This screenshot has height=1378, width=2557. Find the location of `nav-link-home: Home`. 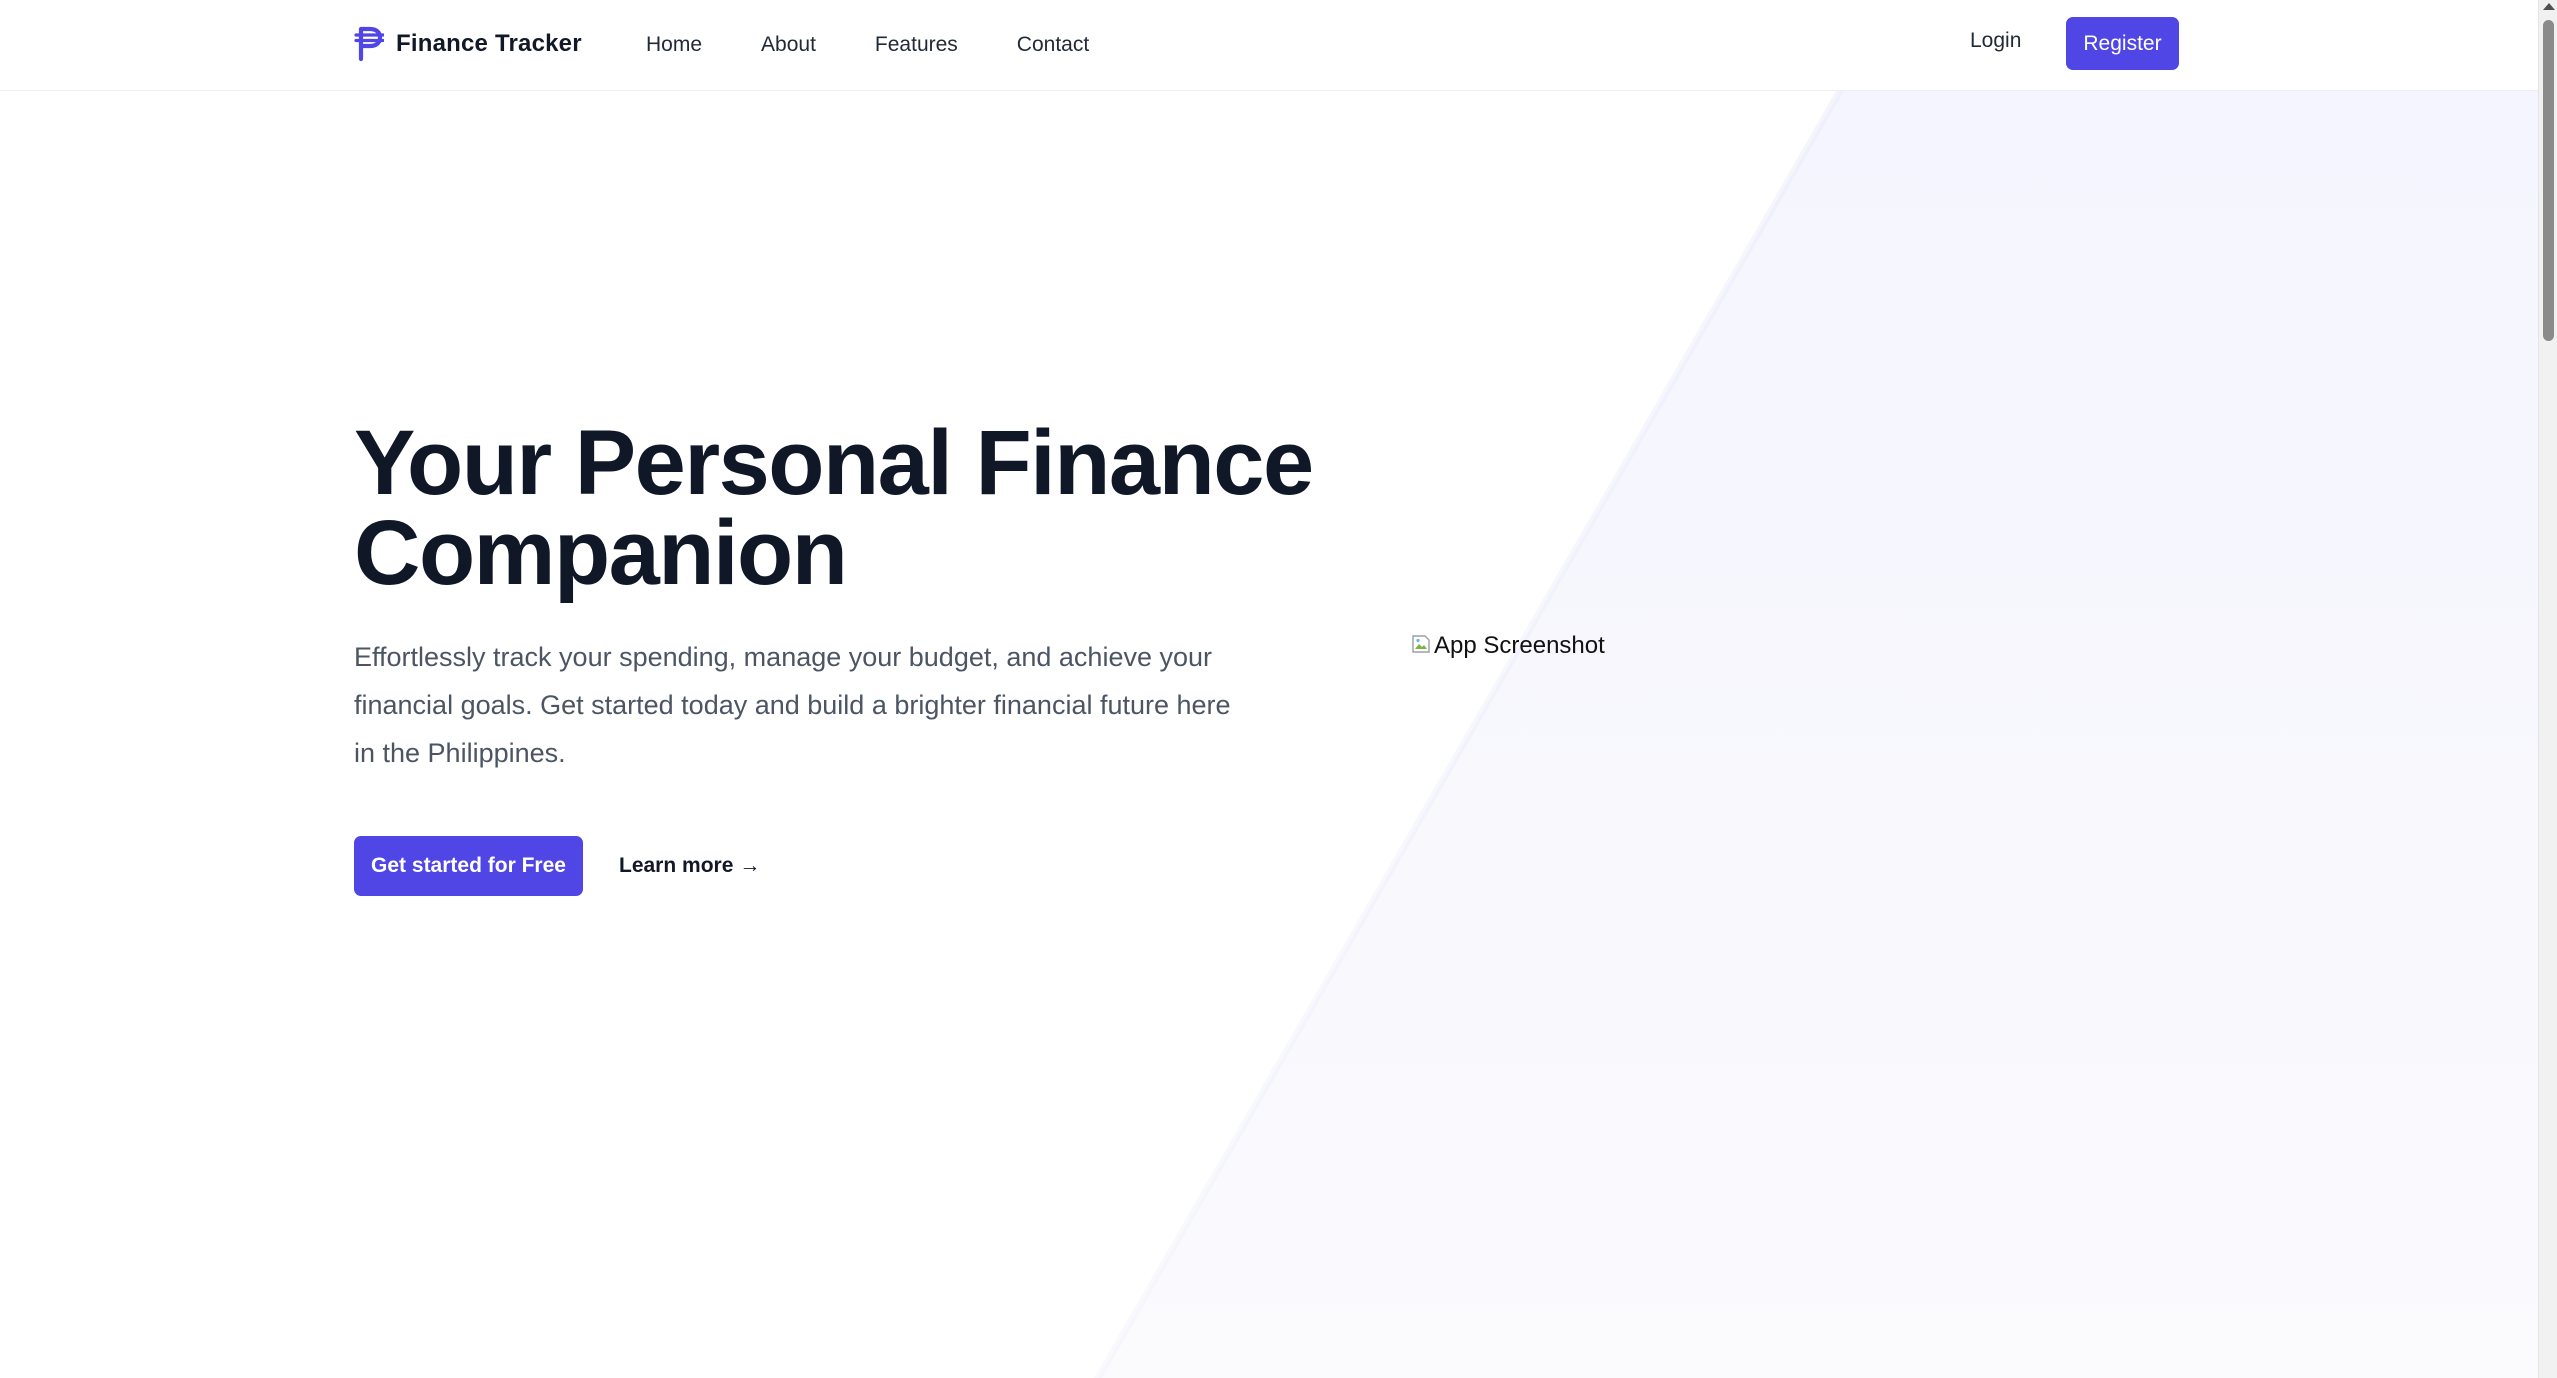

nav-link-home: Home is located at coordinates (674, 45).